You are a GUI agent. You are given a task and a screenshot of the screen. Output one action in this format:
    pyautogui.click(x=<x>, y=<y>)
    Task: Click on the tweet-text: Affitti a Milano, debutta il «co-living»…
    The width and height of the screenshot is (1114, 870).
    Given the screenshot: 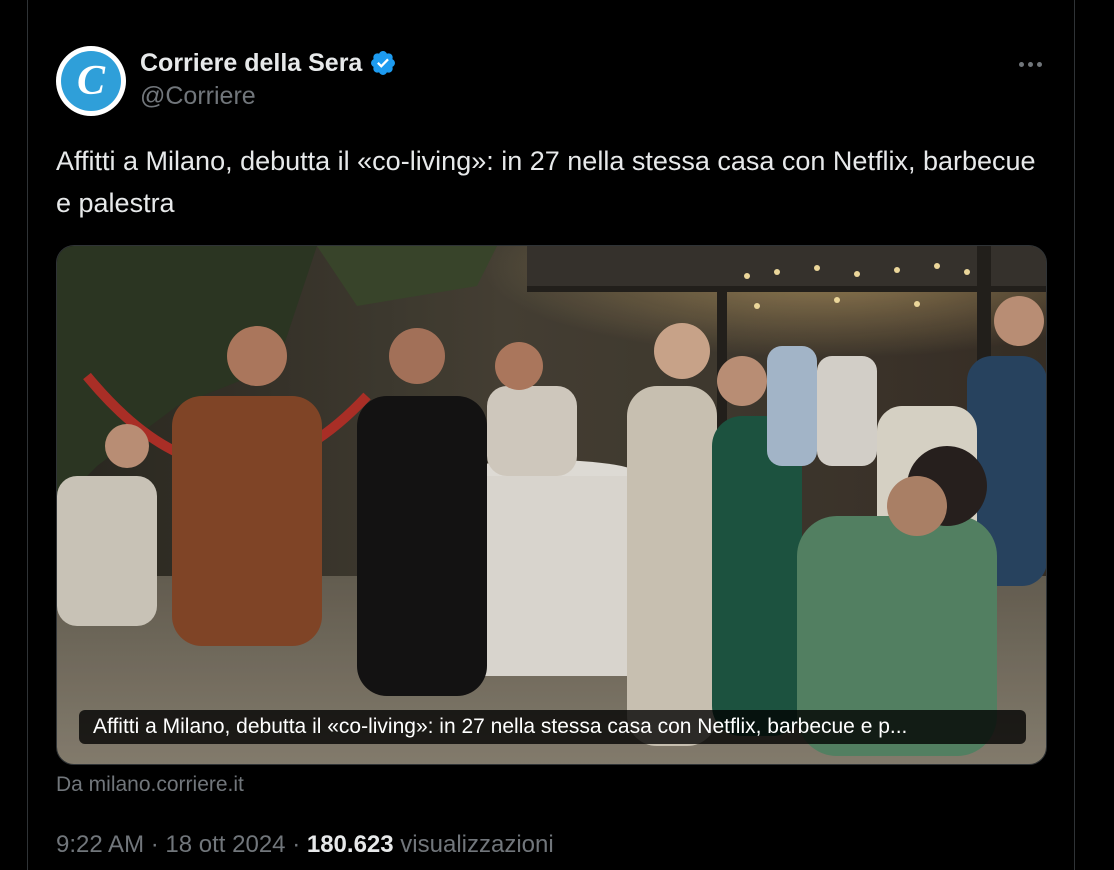 What is the action you would take?
    pyautogui.click(x=546, y=182)
    